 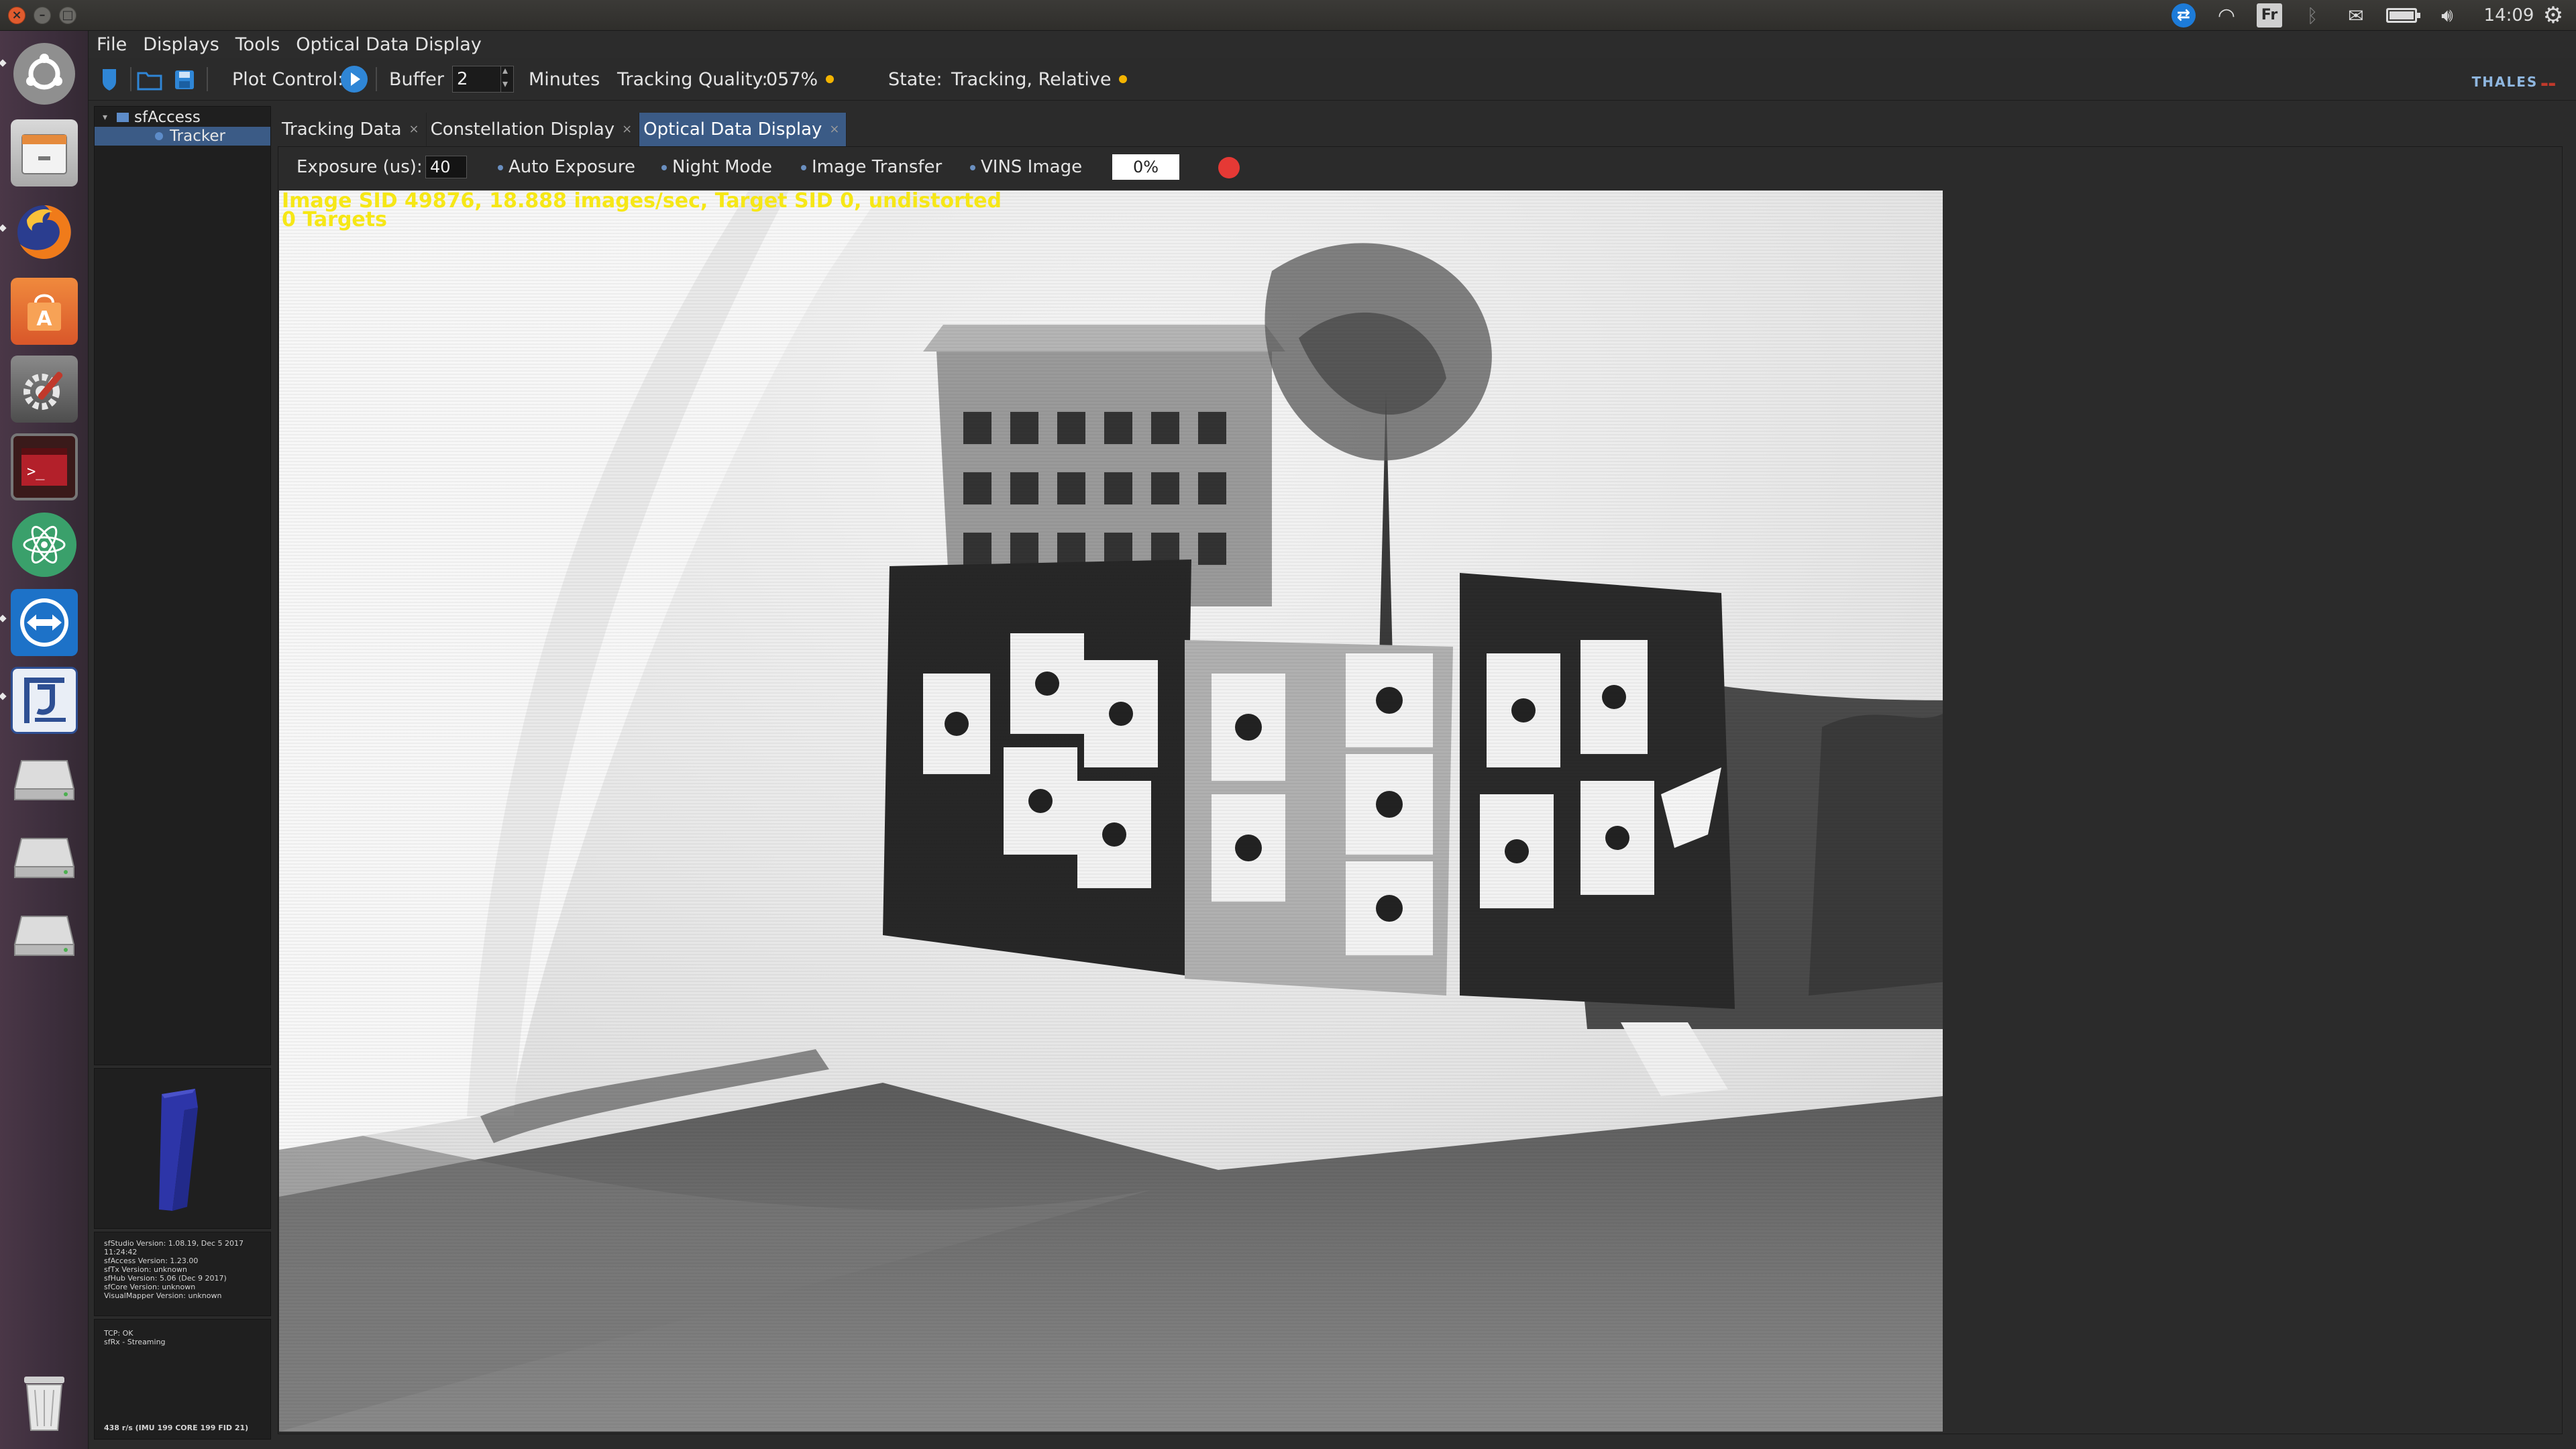 I want to click on connect-button, so click(x=109, y=80).